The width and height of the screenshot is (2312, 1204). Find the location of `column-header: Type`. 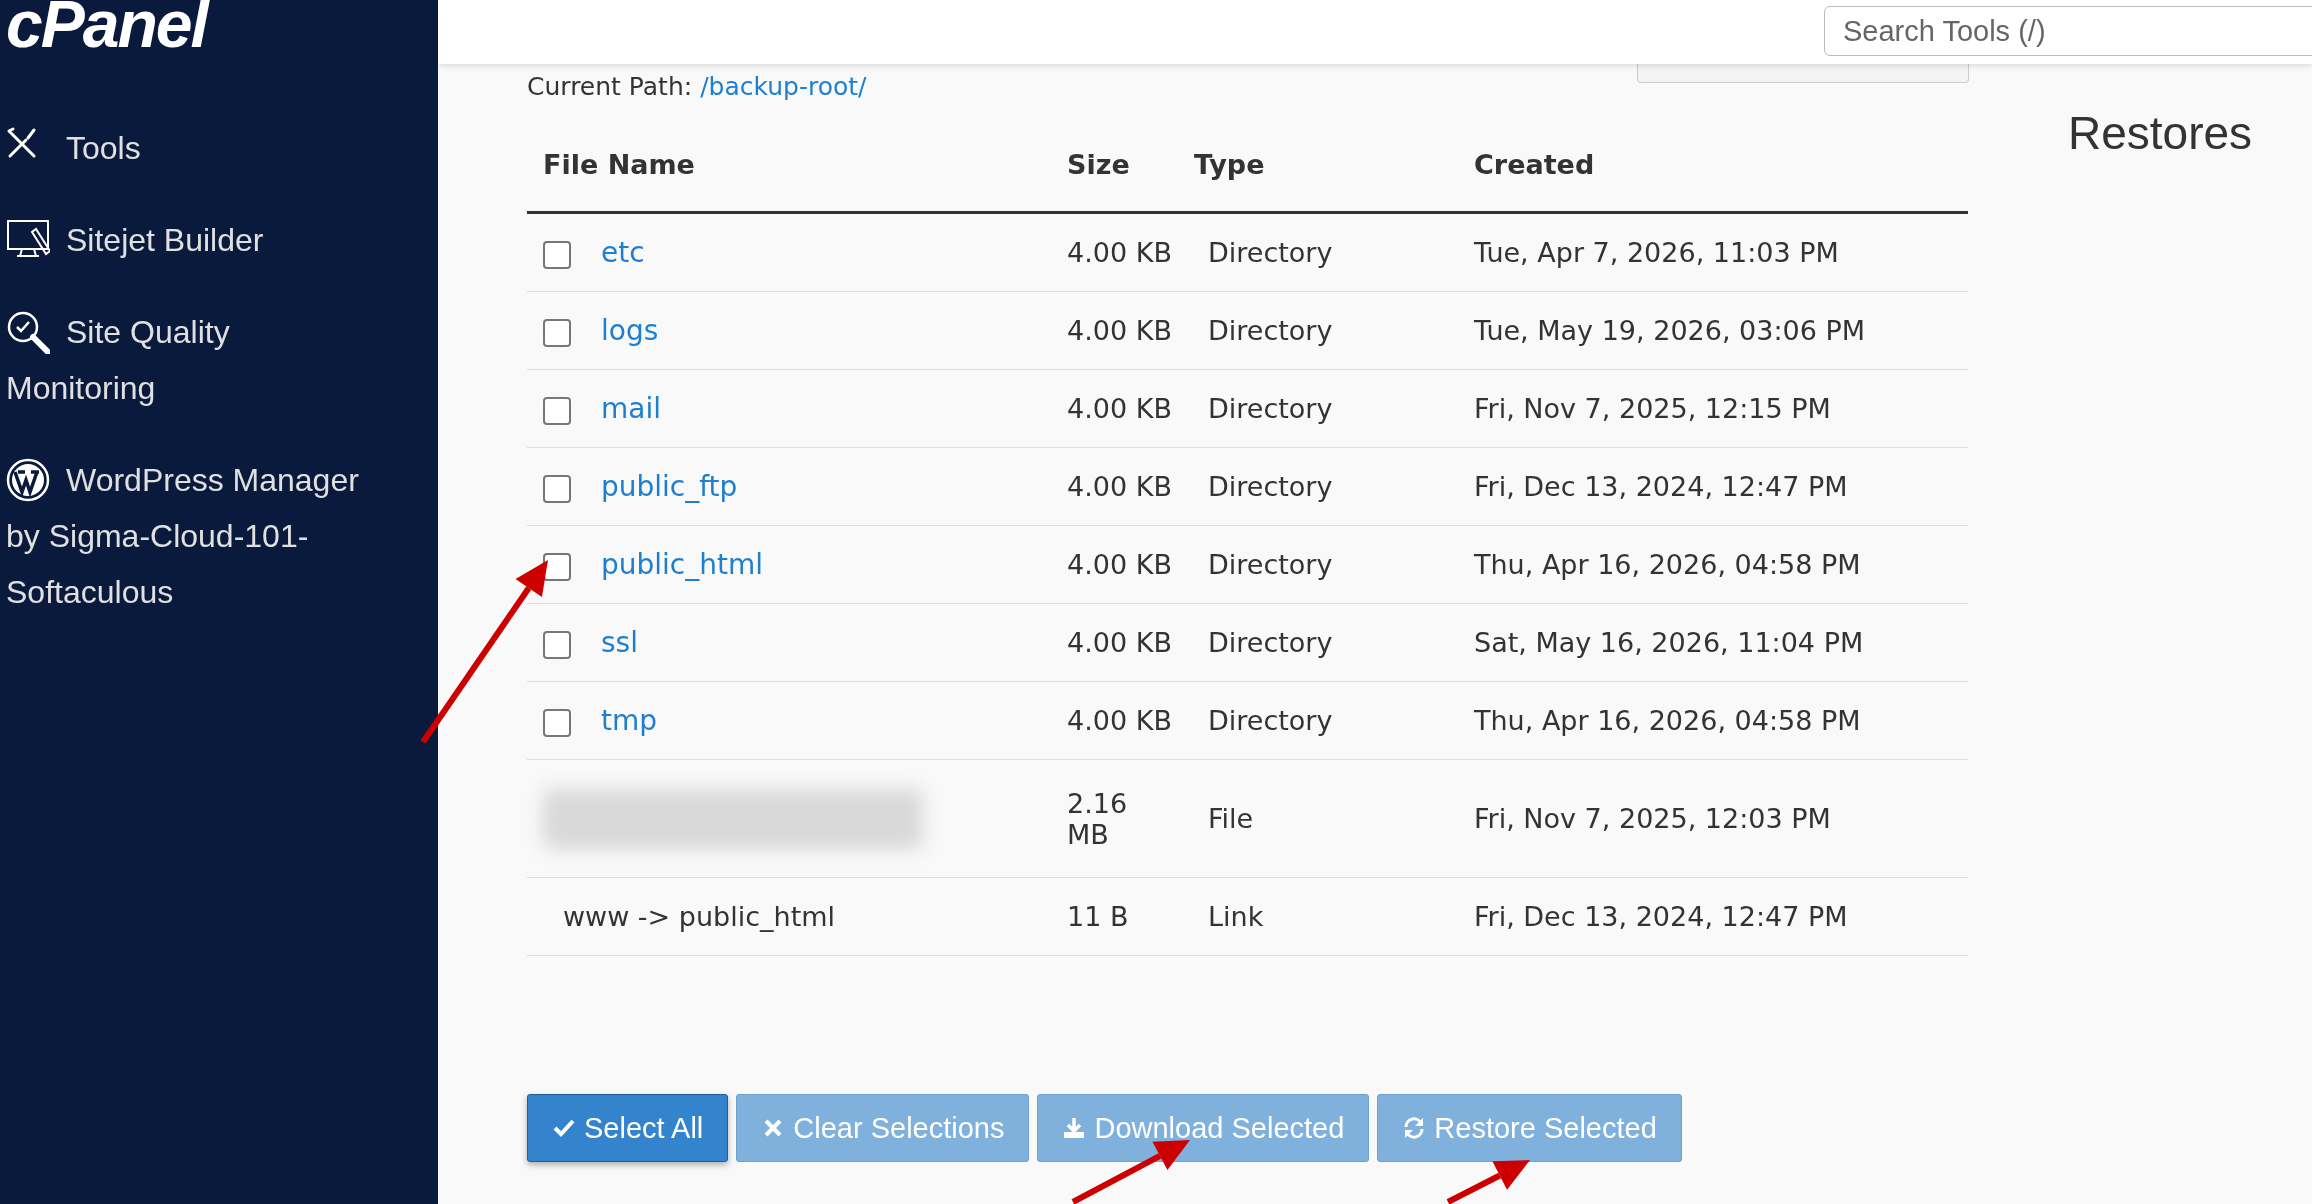

column-header: Type is located at coordinates (1229, 164).